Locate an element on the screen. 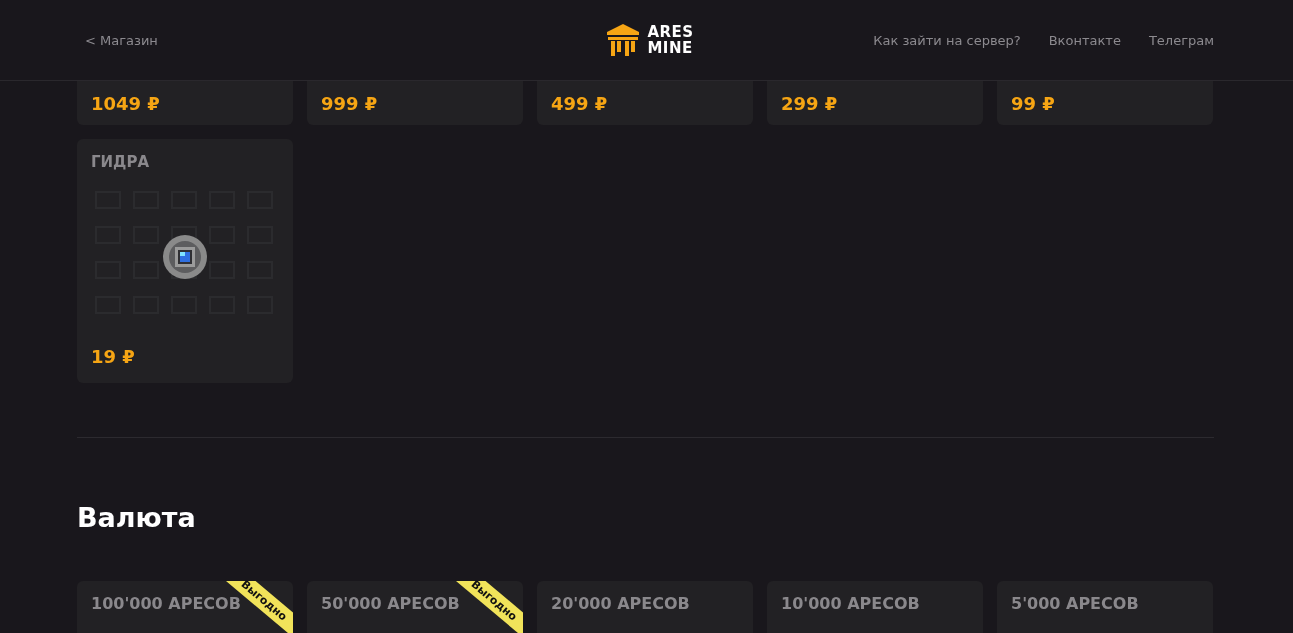  product-card: 10'000 АРЕСОВ is located at coordinates (875, 607).